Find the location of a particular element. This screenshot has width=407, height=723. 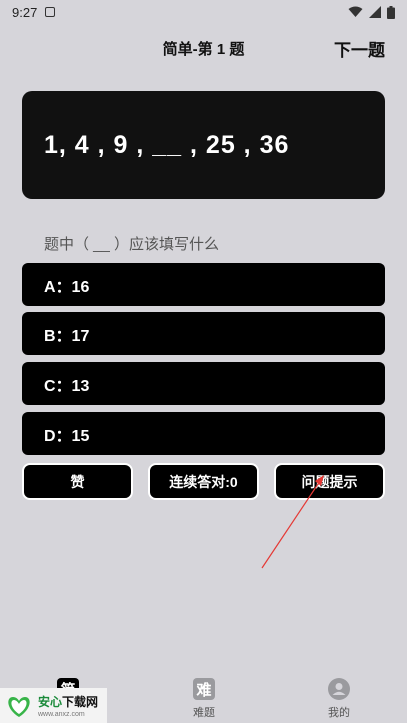

number-sequence: 1, 4 , 9 , __ , 25 , 36 is located at coordinates (167, 144).